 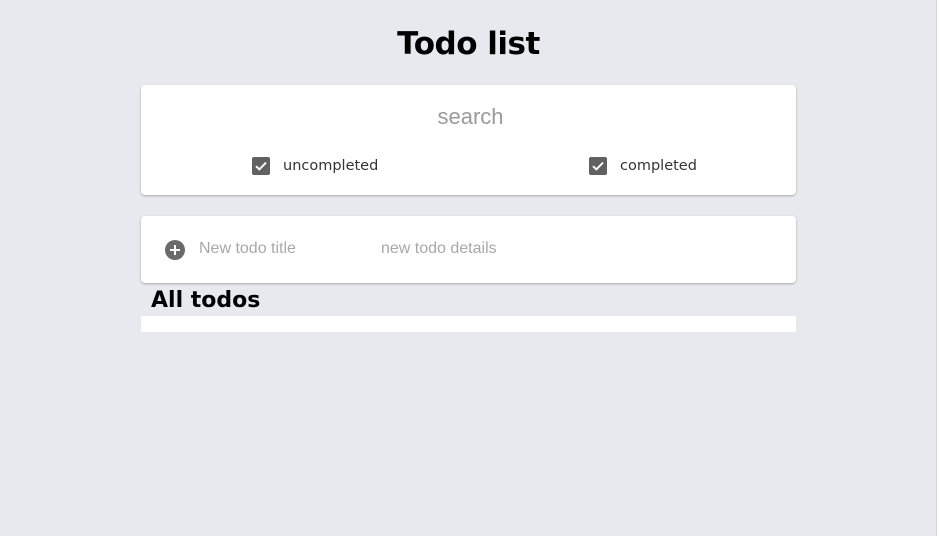 What do you see at coordinates (938, 268) in the screenshot?
I see `scrollbar-track` at bounding box center [938, 268].